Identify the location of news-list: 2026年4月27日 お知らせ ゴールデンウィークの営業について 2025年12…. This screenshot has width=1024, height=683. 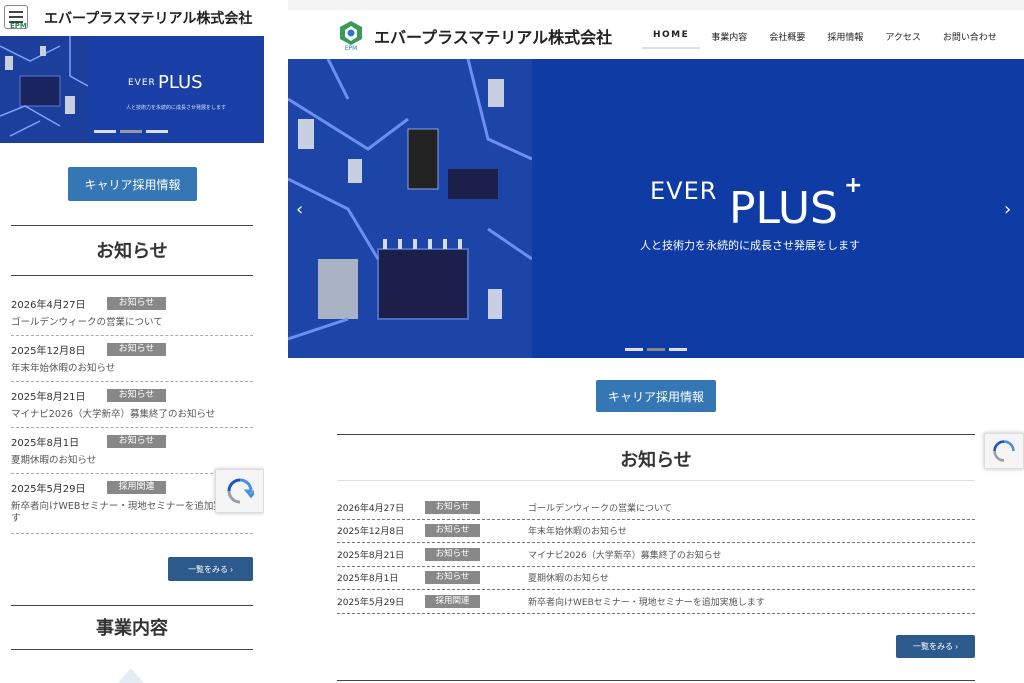
(656, 555).